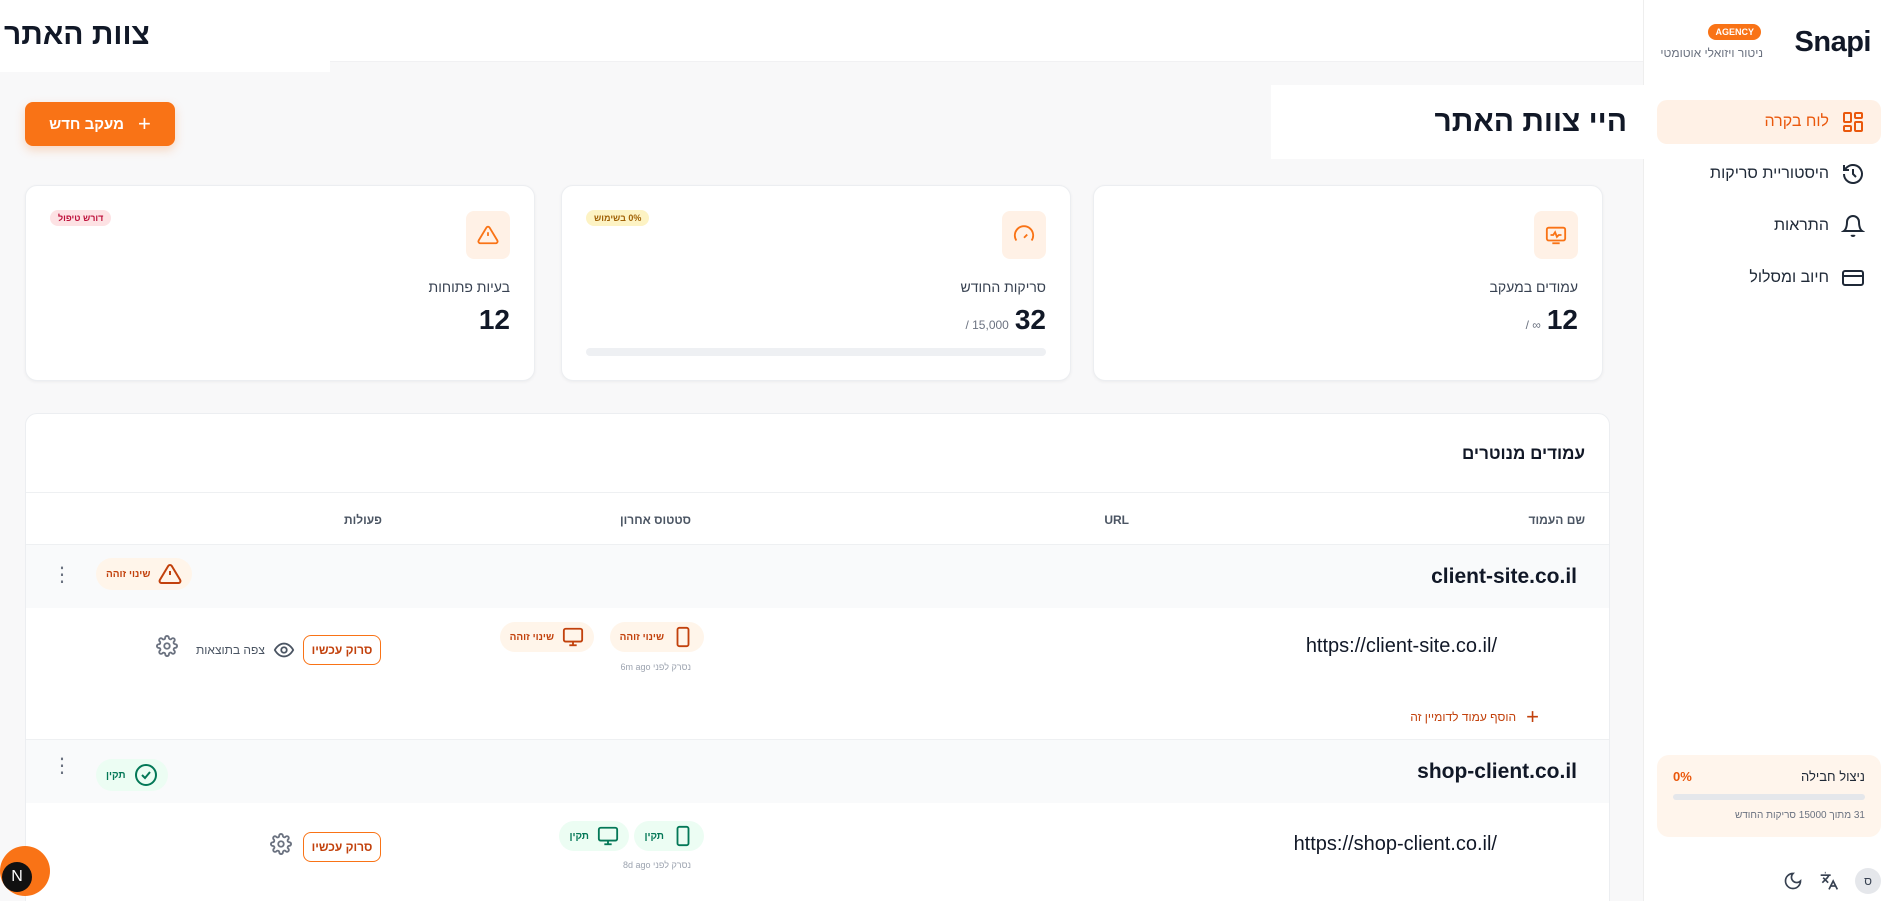 The image size is (1893, 901). I want to click on add-page-link: + הוסף עמוד לדומיין זה, so click(1474, 717).